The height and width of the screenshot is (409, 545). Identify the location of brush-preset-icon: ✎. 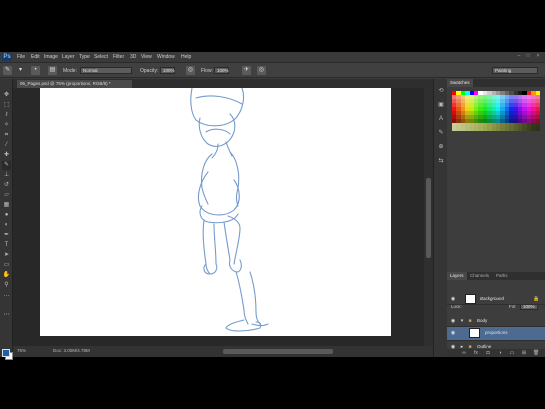
(7, 70).